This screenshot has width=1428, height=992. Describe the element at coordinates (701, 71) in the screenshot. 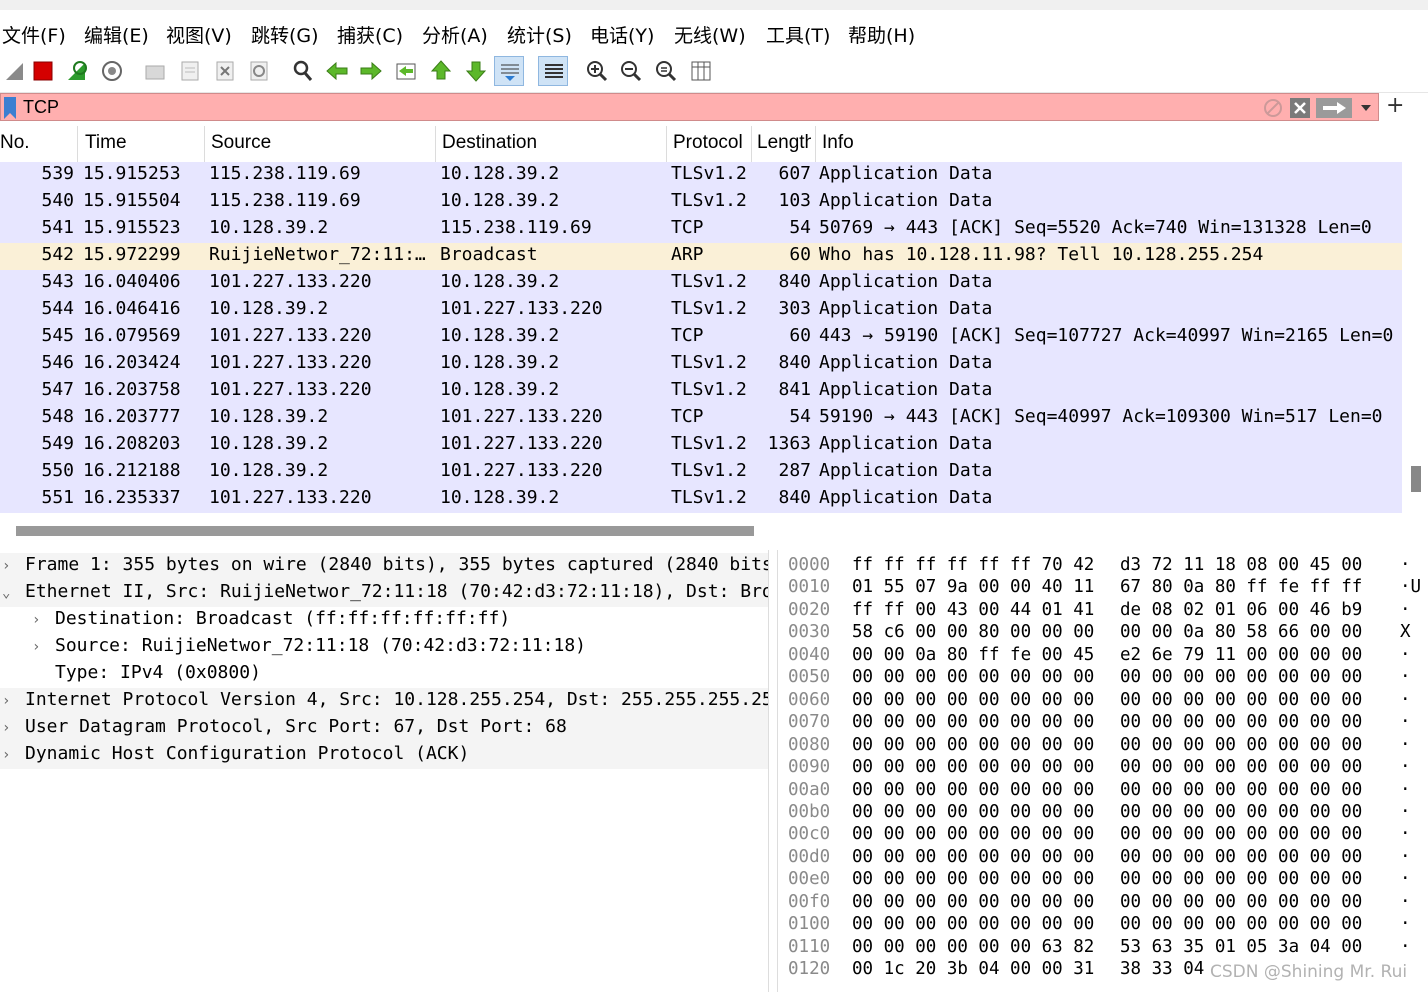

I see `resize-columns-icon` at that location.